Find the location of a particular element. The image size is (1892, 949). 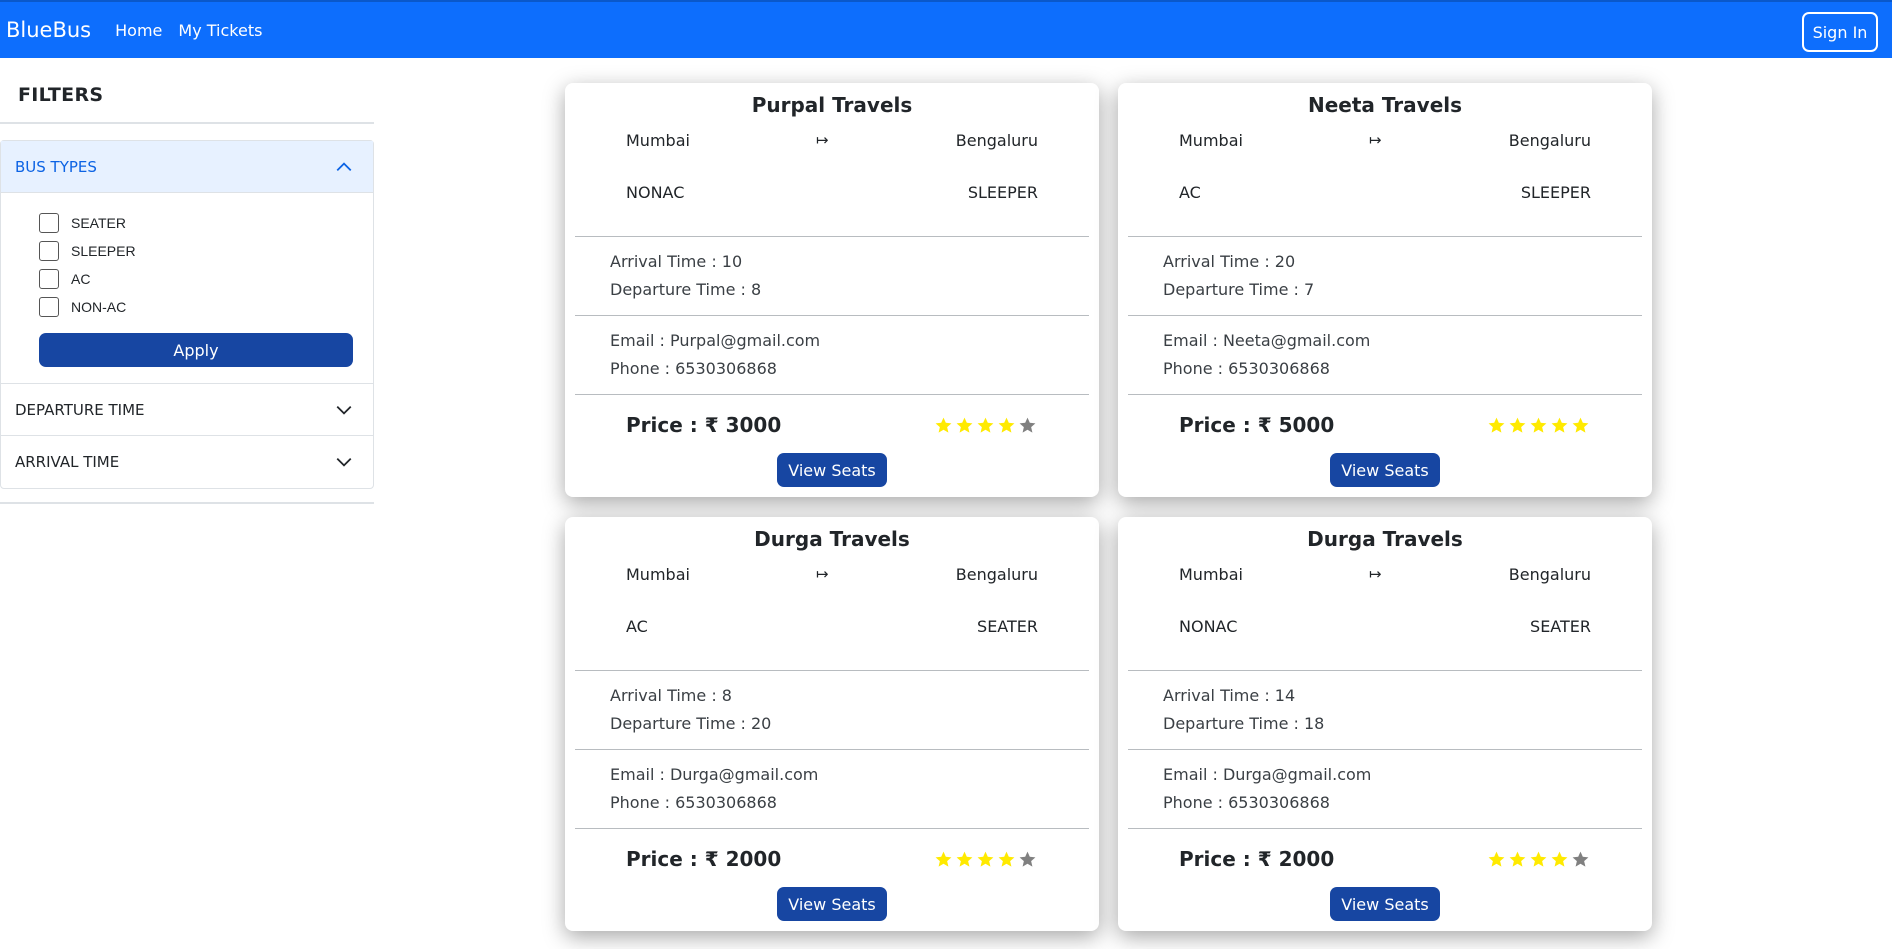

ac-checkbox is located at coordinates (49, 279).